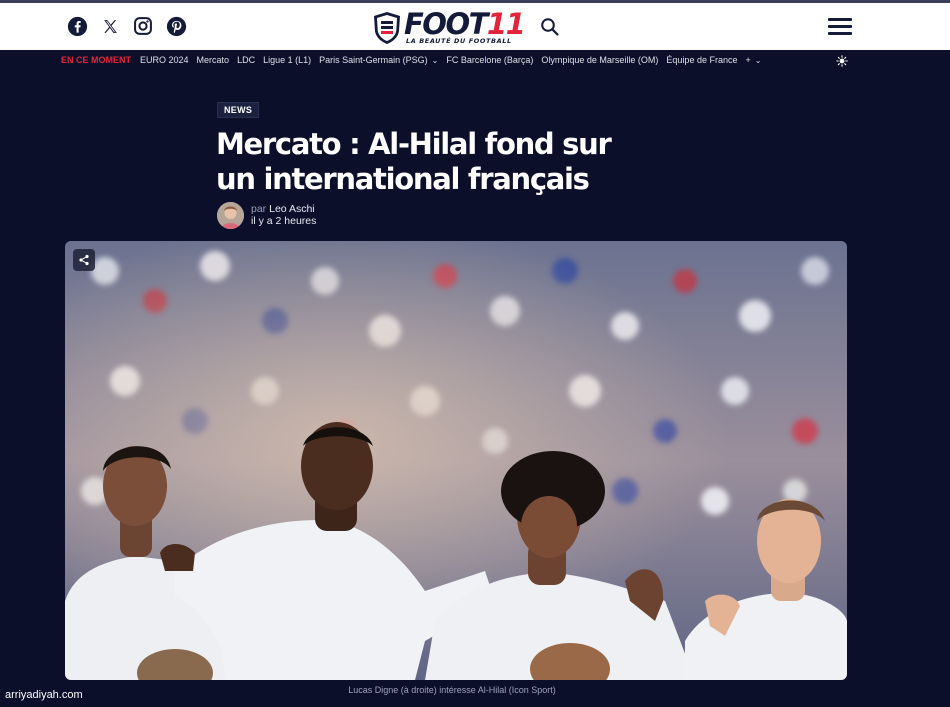  What do you see at coordinates (550, 27) in the screenshot?
I see `search-icon` at bounding box center [550, 27].